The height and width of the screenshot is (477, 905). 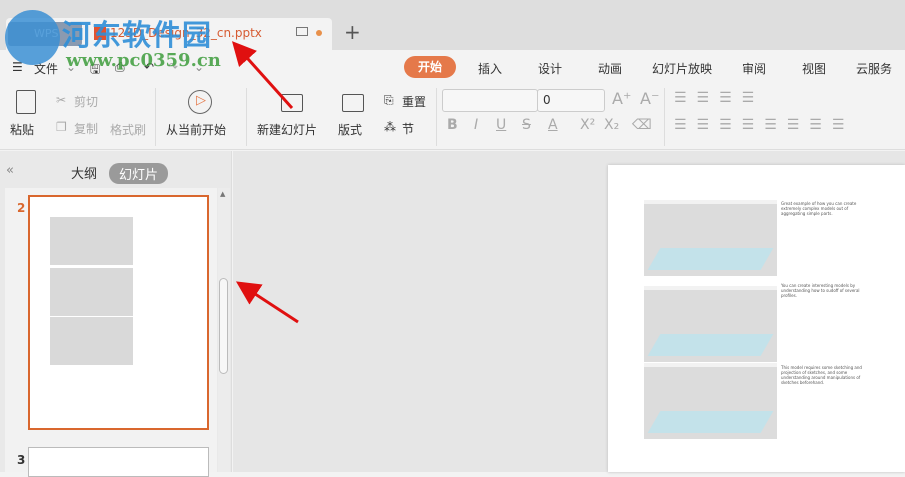 What do you see at coordinates (267, 302) in the screenshot?
I see `arrow-to-scrollbar` at bounding box center [267, 302].